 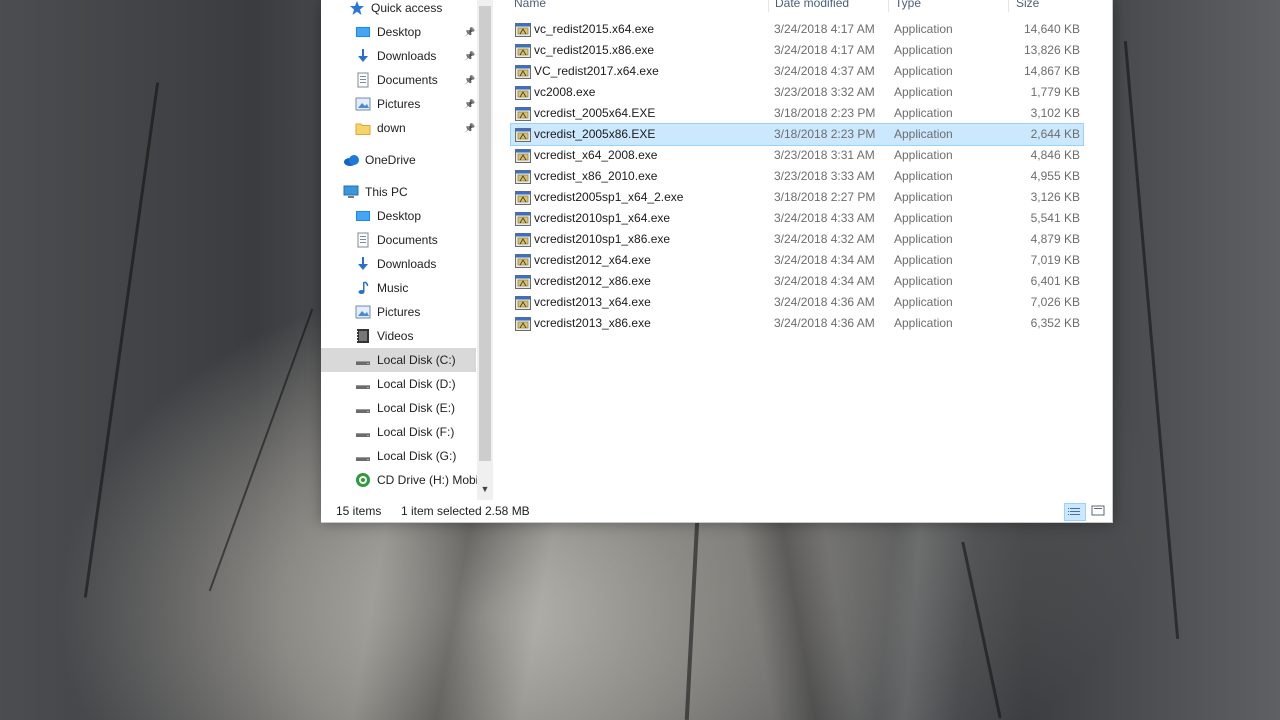 I want to click on nav-item-local-disk-c: Local Disk (C:), so click(x=398, y=360).